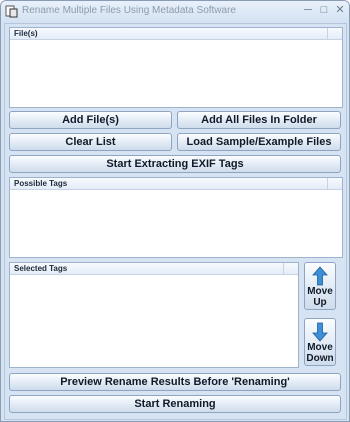 This screenshot has width=350, height=422. Describe the element at coordinates (175, 404) in the screenshot. I see `start-renaming-button: Start Renaming` at that location.